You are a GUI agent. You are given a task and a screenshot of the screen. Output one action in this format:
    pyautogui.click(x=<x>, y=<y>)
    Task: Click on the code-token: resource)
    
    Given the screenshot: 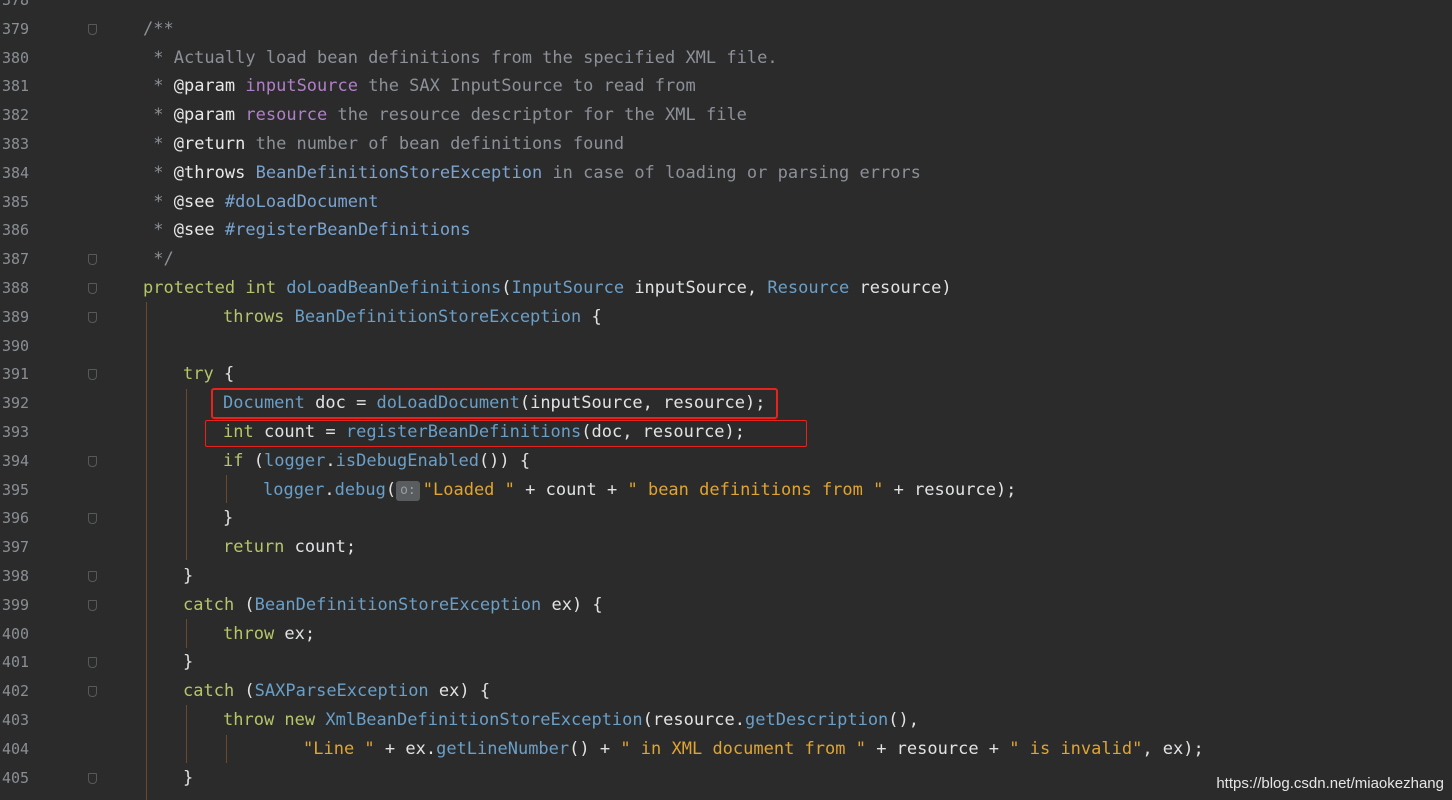 What is the action you would take?
    pyautogui.click(x=900, y=288)
    